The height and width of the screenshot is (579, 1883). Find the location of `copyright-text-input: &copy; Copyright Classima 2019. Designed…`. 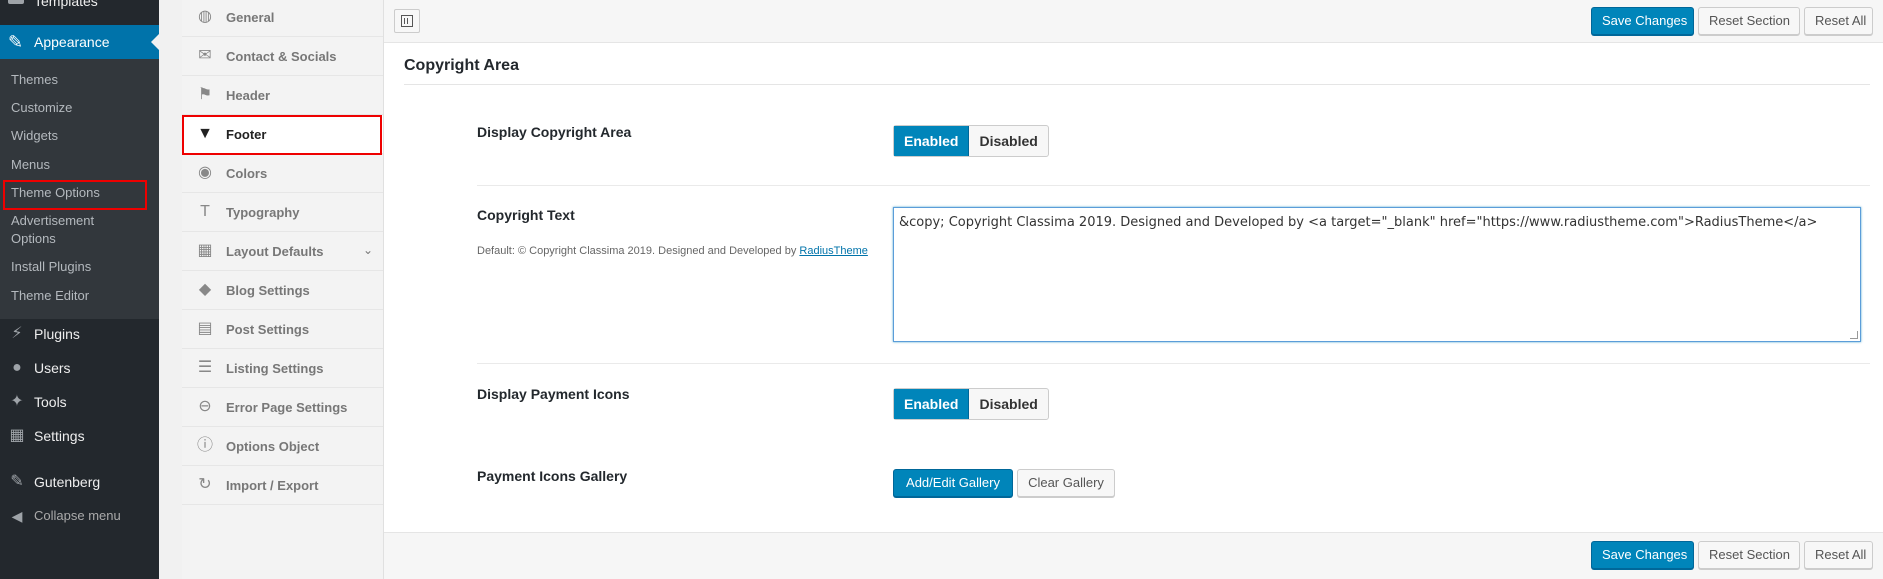

copyright-text-input: &copy; Copyright Classima 2019. Designed… is located at coordinates (1377, 274).